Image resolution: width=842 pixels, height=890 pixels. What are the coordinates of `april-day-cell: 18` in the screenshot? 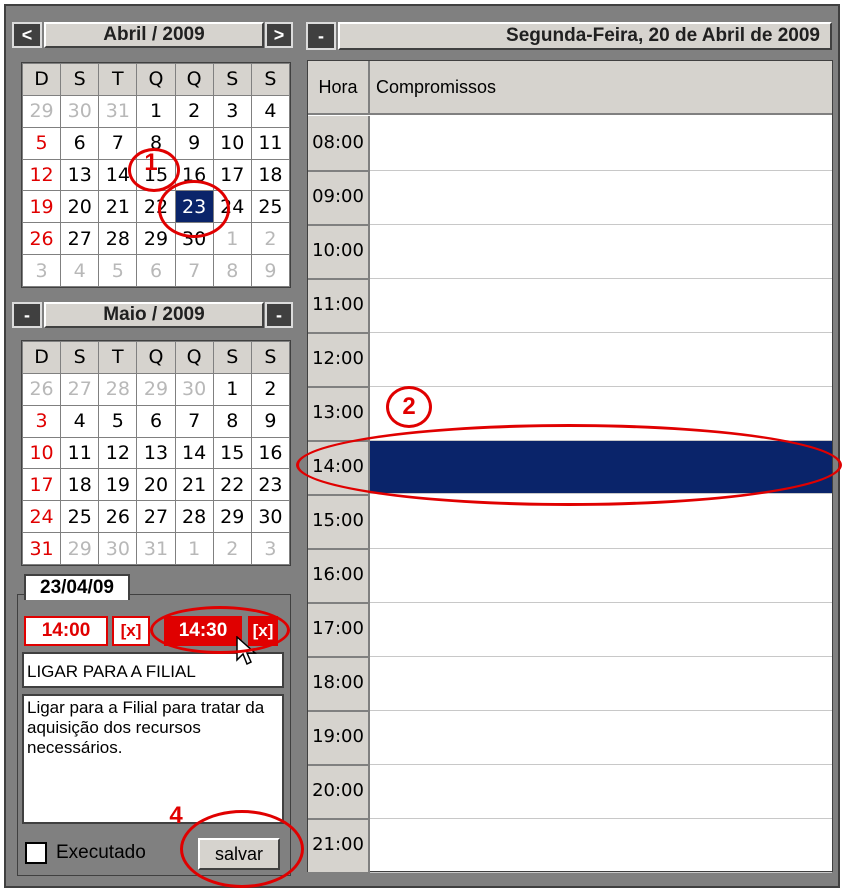 It's located at (270, 175).